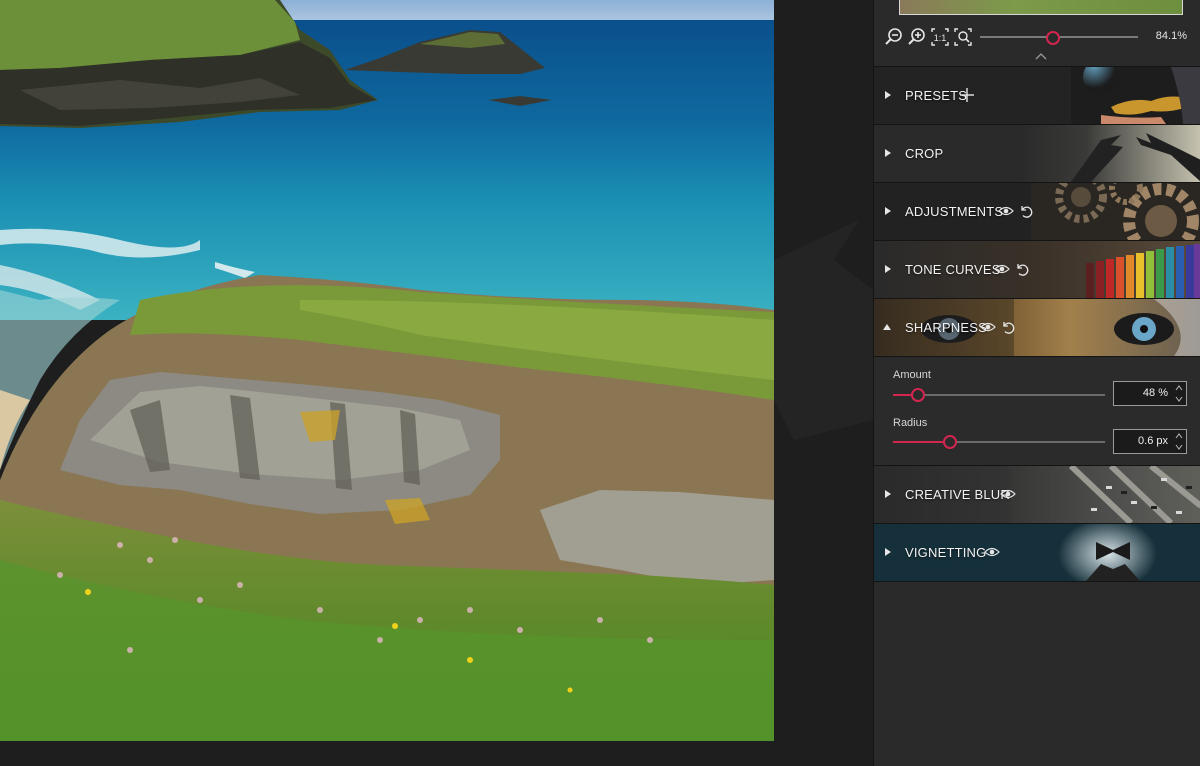  What do you see at coordinates (894, 37) in the screenshot?
I see `zoom-out-icon` at bounding box center [894, 37].